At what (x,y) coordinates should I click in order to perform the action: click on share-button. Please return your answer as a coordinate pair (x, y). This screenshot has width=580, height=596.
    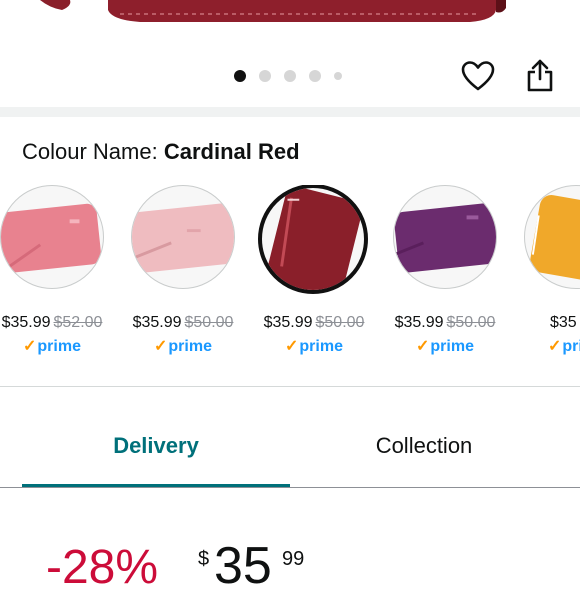
    Looking at the image, I should click on (540, 76).